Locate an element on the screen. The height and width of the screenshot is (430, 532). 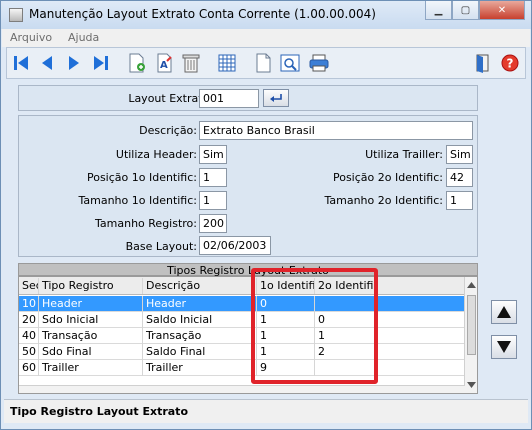
column-header-2o-identific: 2o Identific is located at coordinates (345, 286).